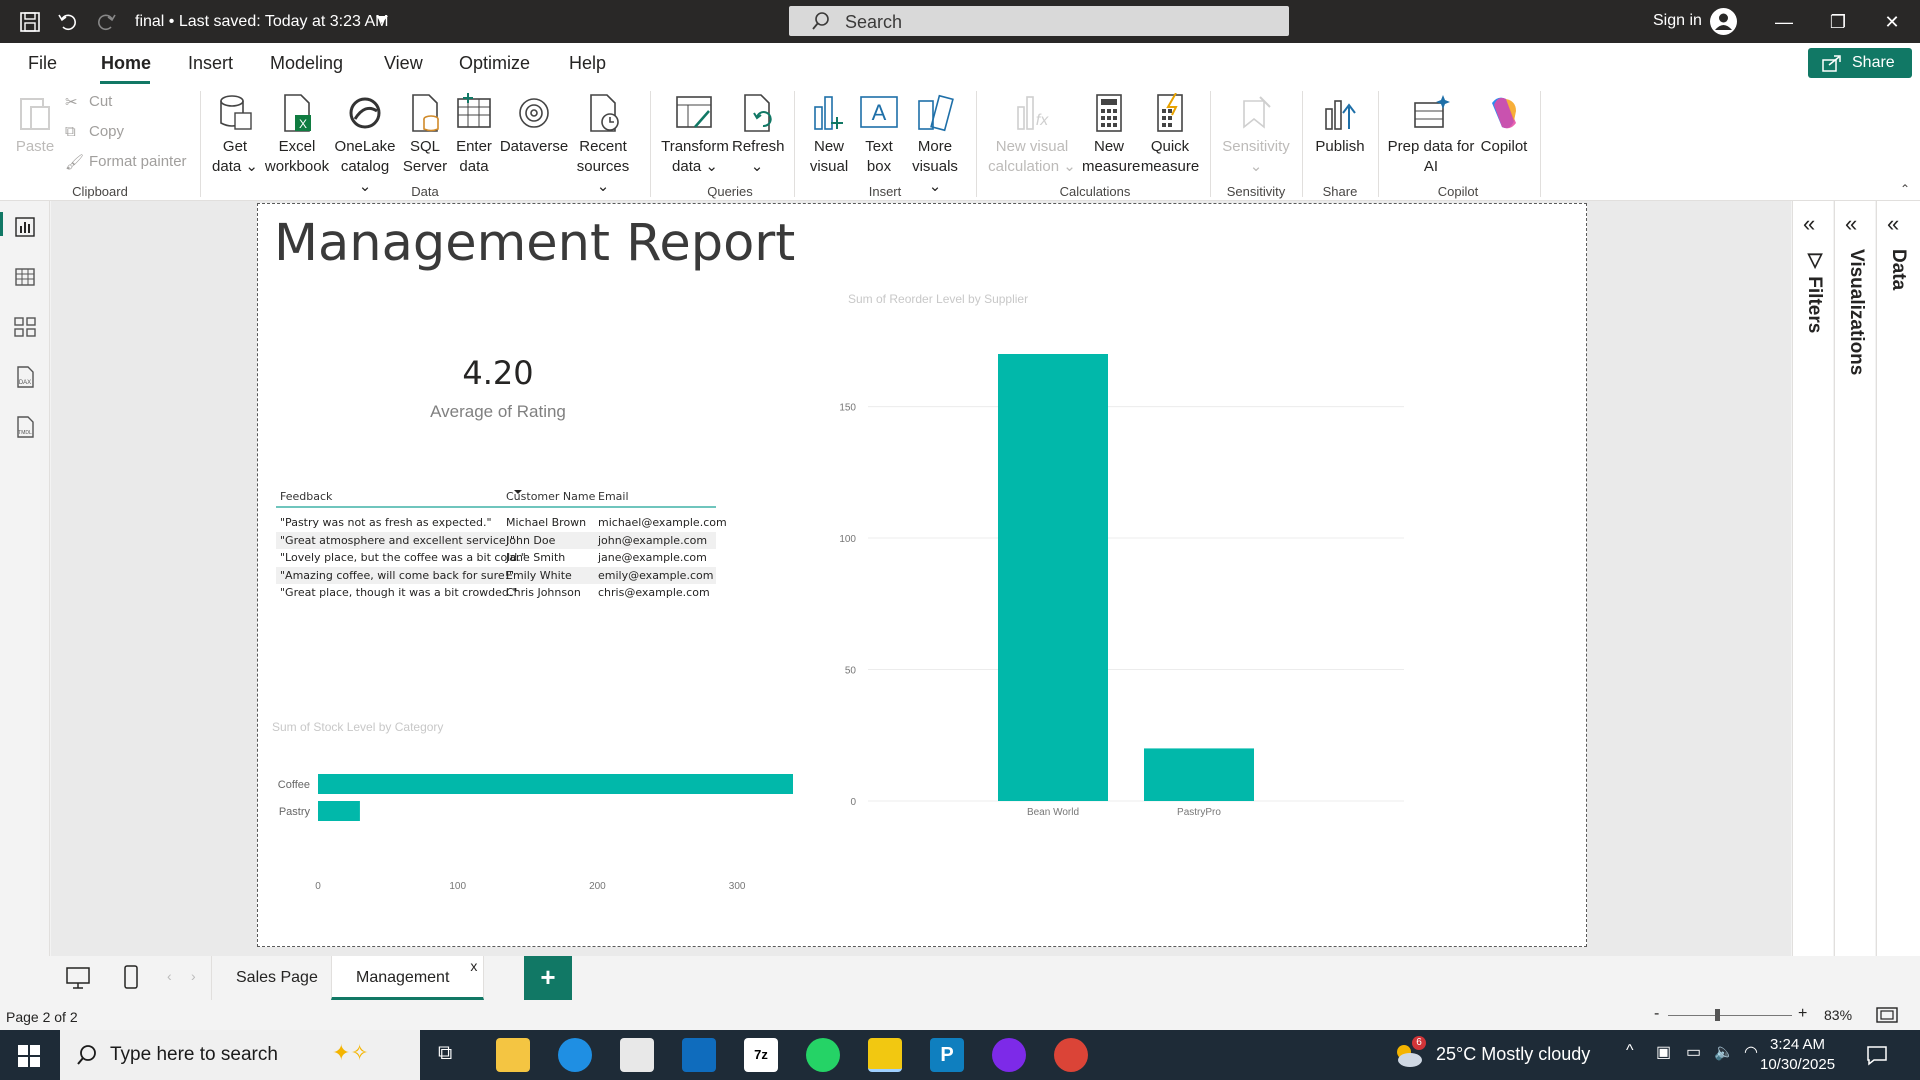  I want to click on volume-icon: 🔈, so click(1724, 1052).